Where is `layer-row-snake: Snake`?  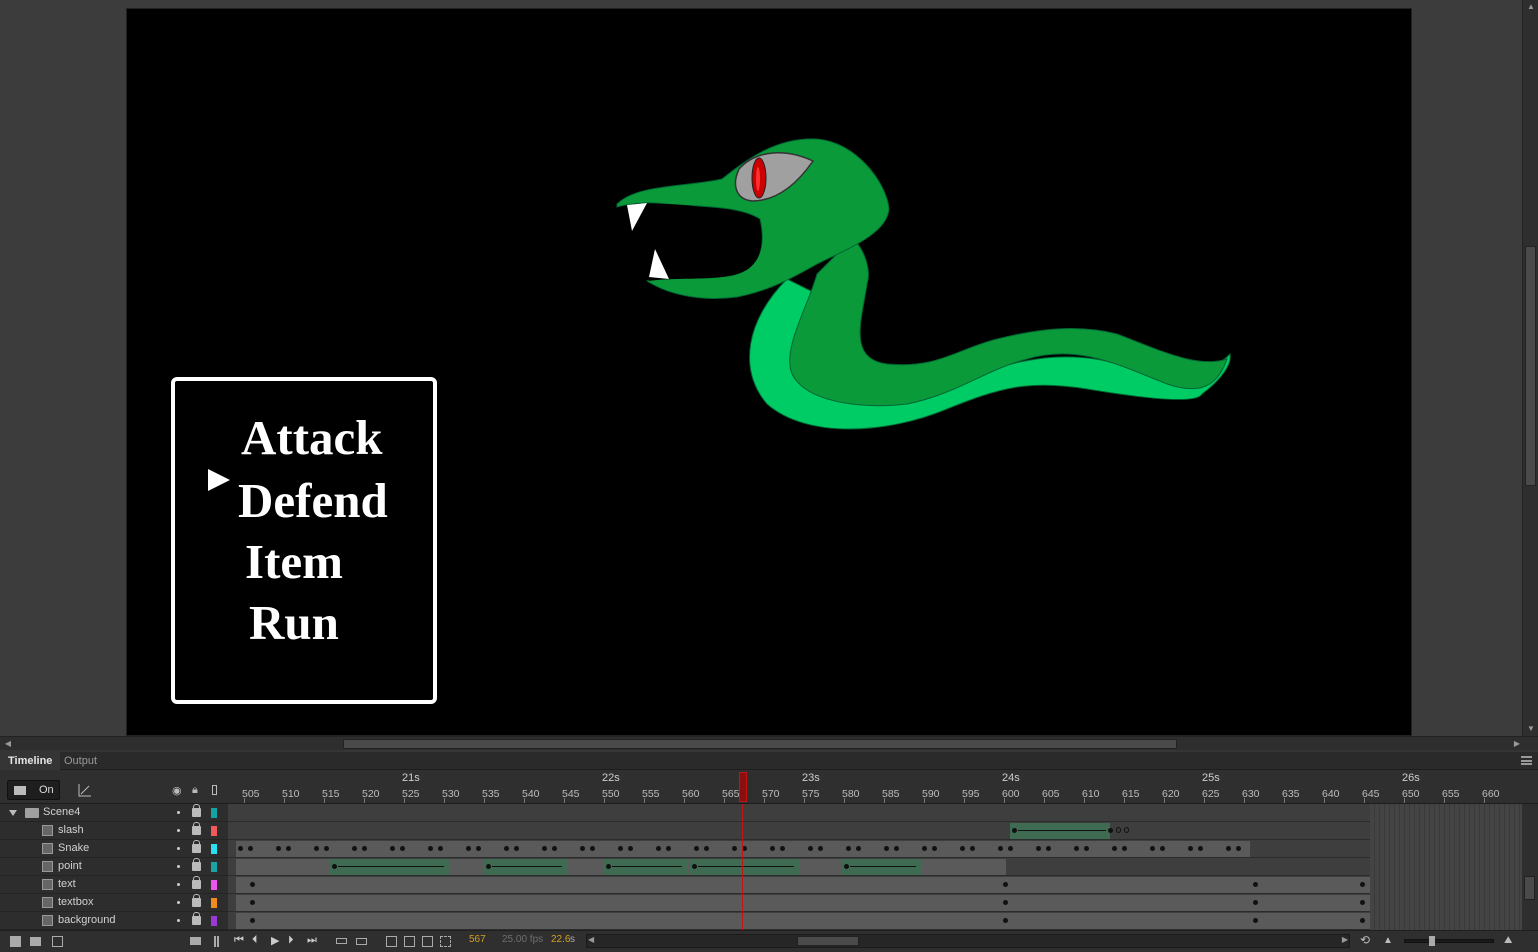 layer-row-snake: Snake is located at coordinates (114, 849).